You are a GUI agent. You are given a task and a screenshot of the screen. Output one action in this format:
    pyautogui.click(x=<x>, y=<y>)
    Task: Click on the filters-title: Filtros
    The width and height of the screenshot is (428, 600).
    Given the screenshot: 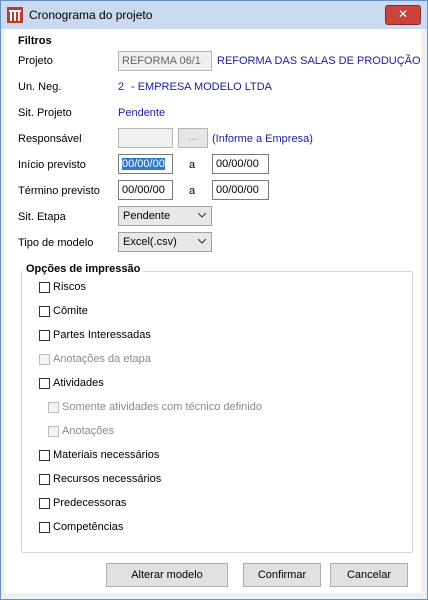 What is the action you would take?
    pyautogui.click(x=35, y=41)
    